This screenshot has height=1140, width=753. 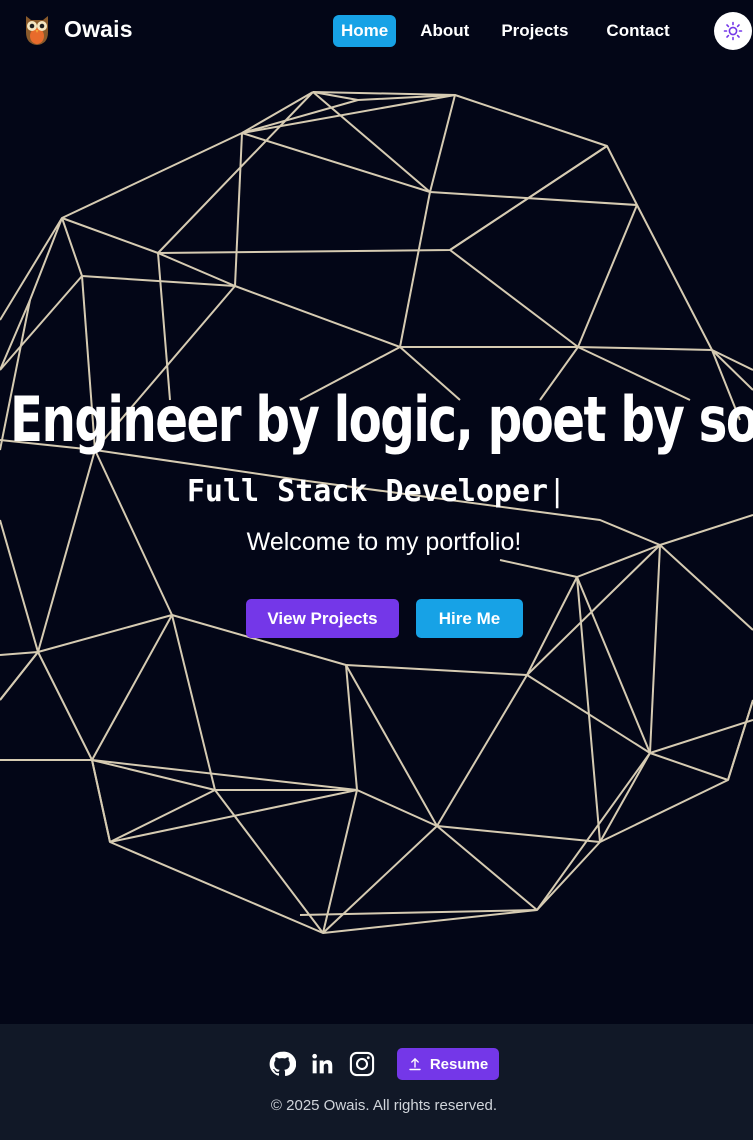 What do you see at coordinates (376, 1082) in the screenshot?
I see `footer` at bounding box center [376, 1082].